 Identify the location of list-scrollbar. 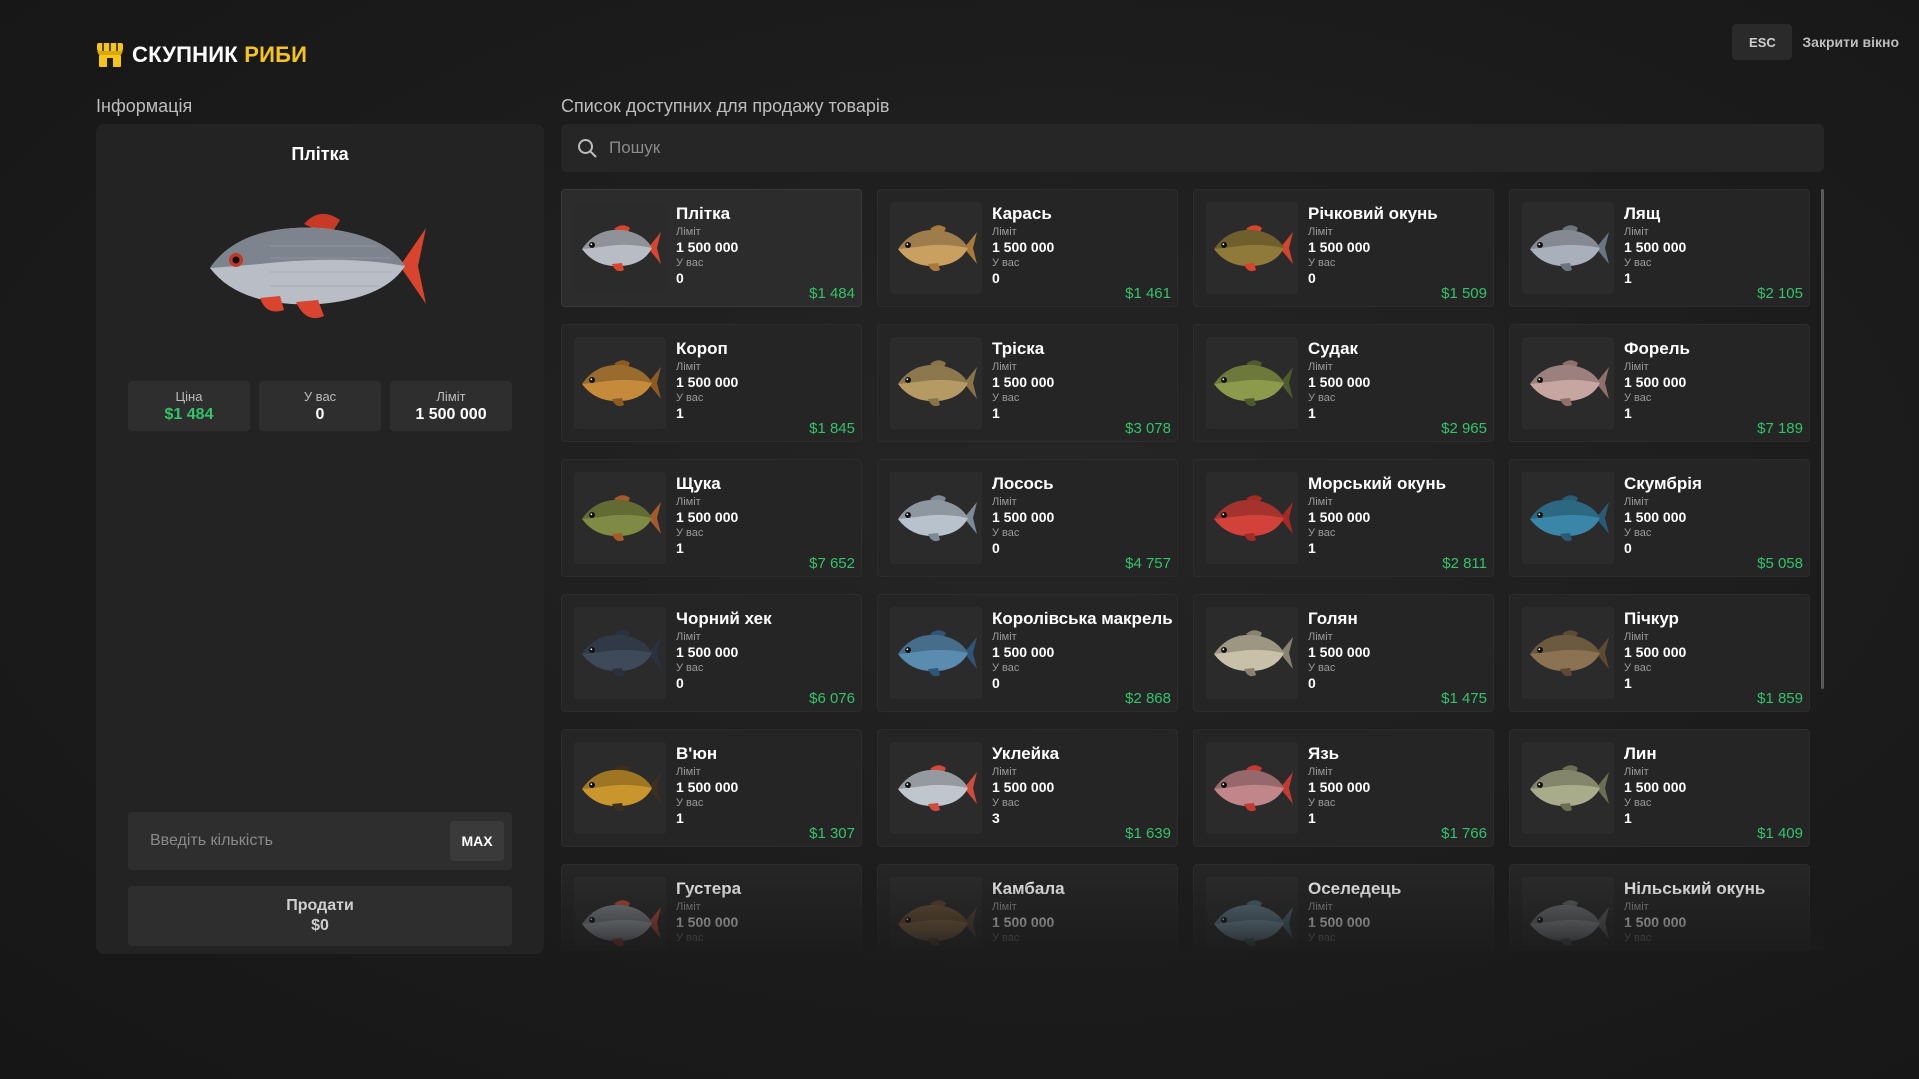
(1822, 439).